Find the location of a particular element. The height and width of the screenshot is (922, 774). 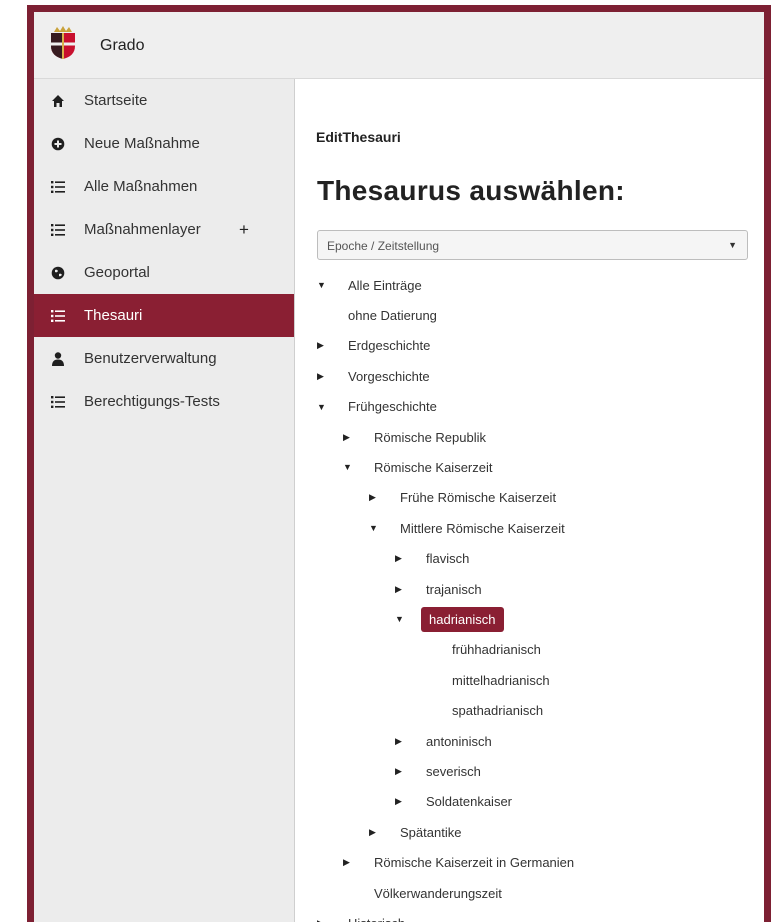

tree-node: ▶ severisch is located at coordinates (440, 771).